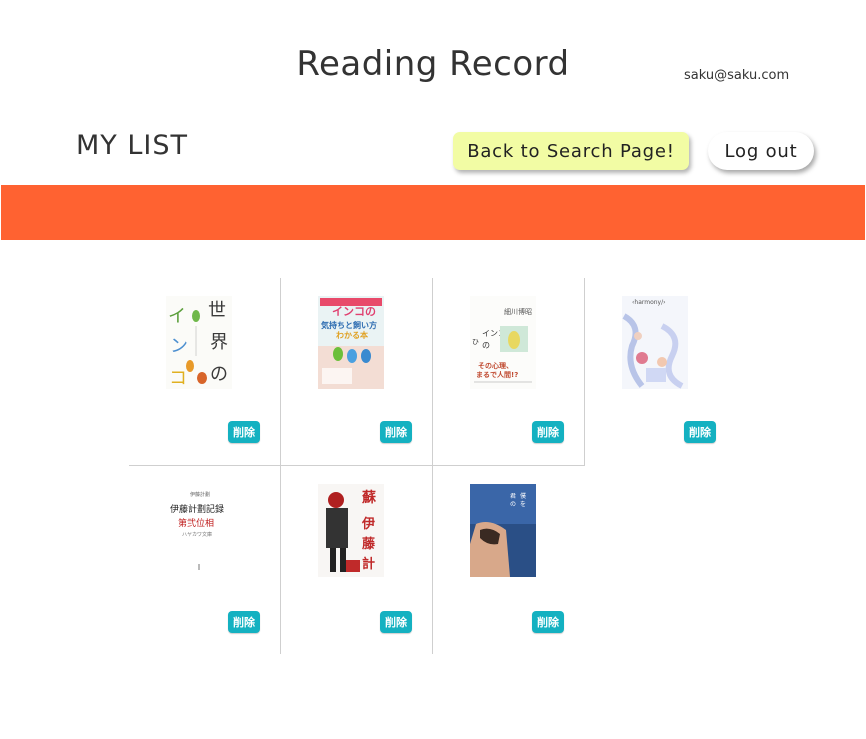  I want to click on book-card: 細川博昭 インコ の ひ その心理、 まるで人間!? 削除, so click(509, 372).